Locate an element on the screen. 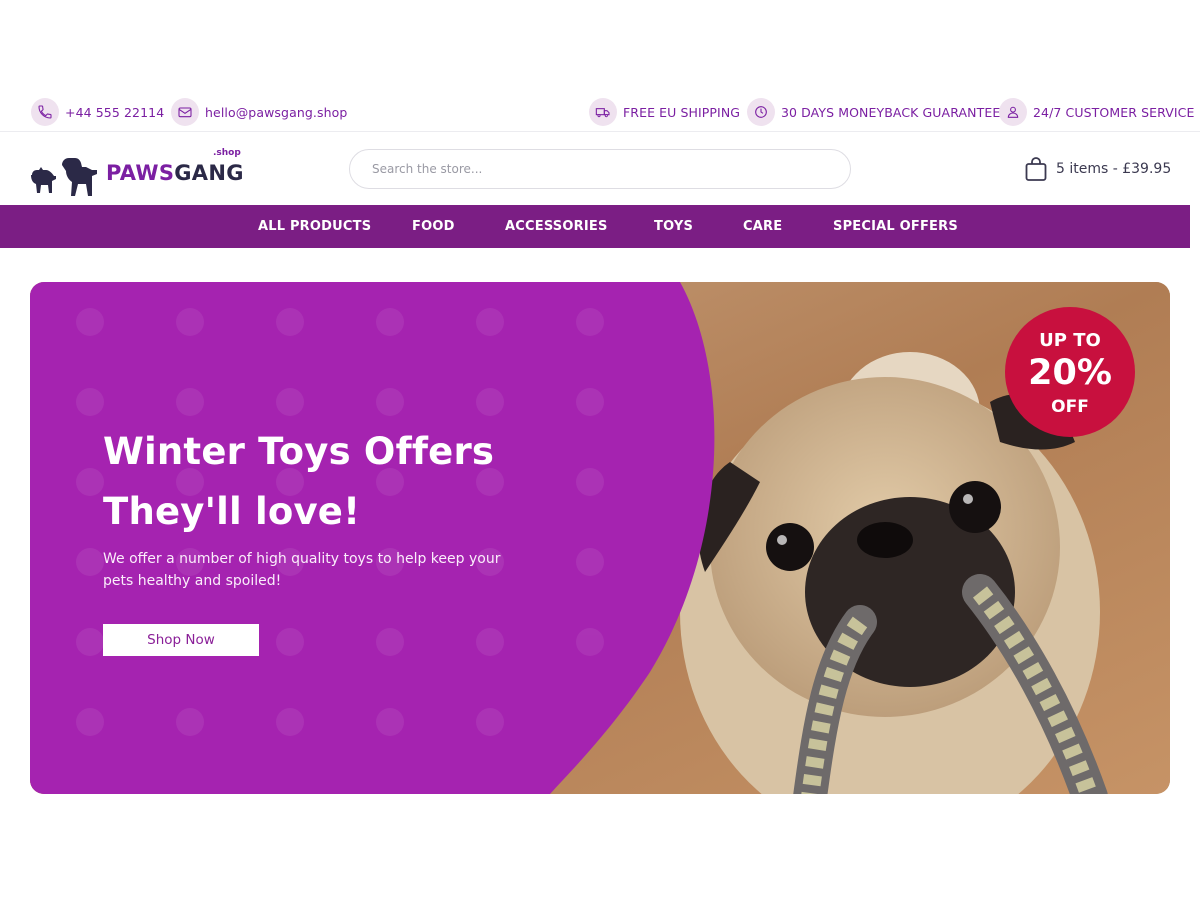 The height and width of the screenshot is (900, 1200). badge-up-to: UP TO is located at coordinates (1070, 340).